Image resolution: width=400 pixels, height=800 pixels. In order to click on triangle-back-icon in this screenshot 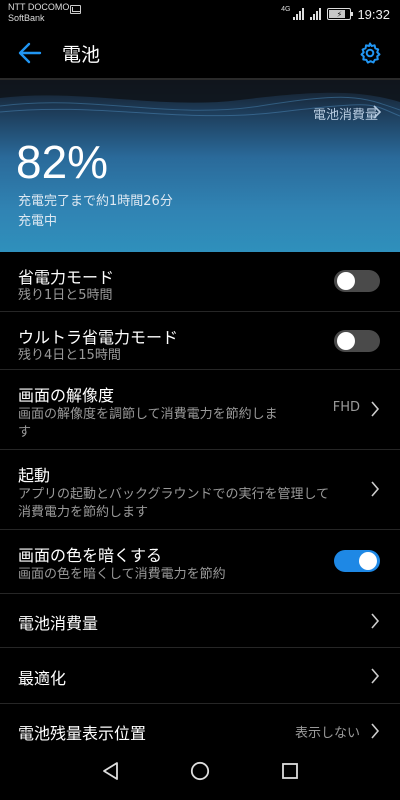, I will do `click(111, 771)`.